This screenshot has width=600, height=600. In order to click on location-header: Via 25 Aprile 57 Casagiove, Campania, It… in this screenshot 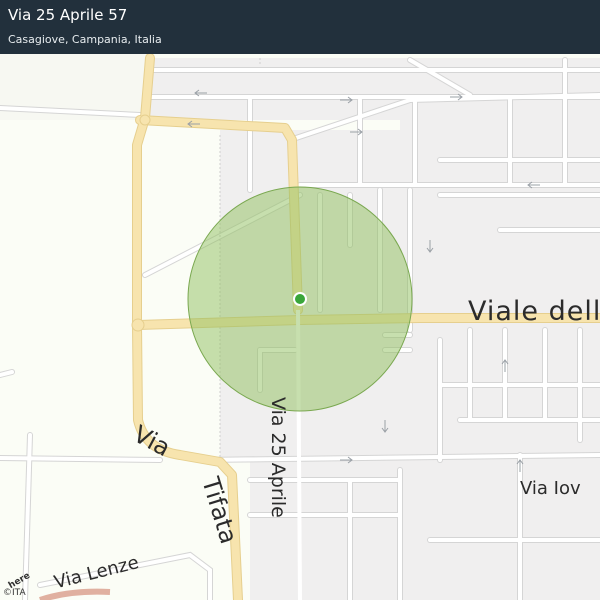, I will do `click(300, 27)`.